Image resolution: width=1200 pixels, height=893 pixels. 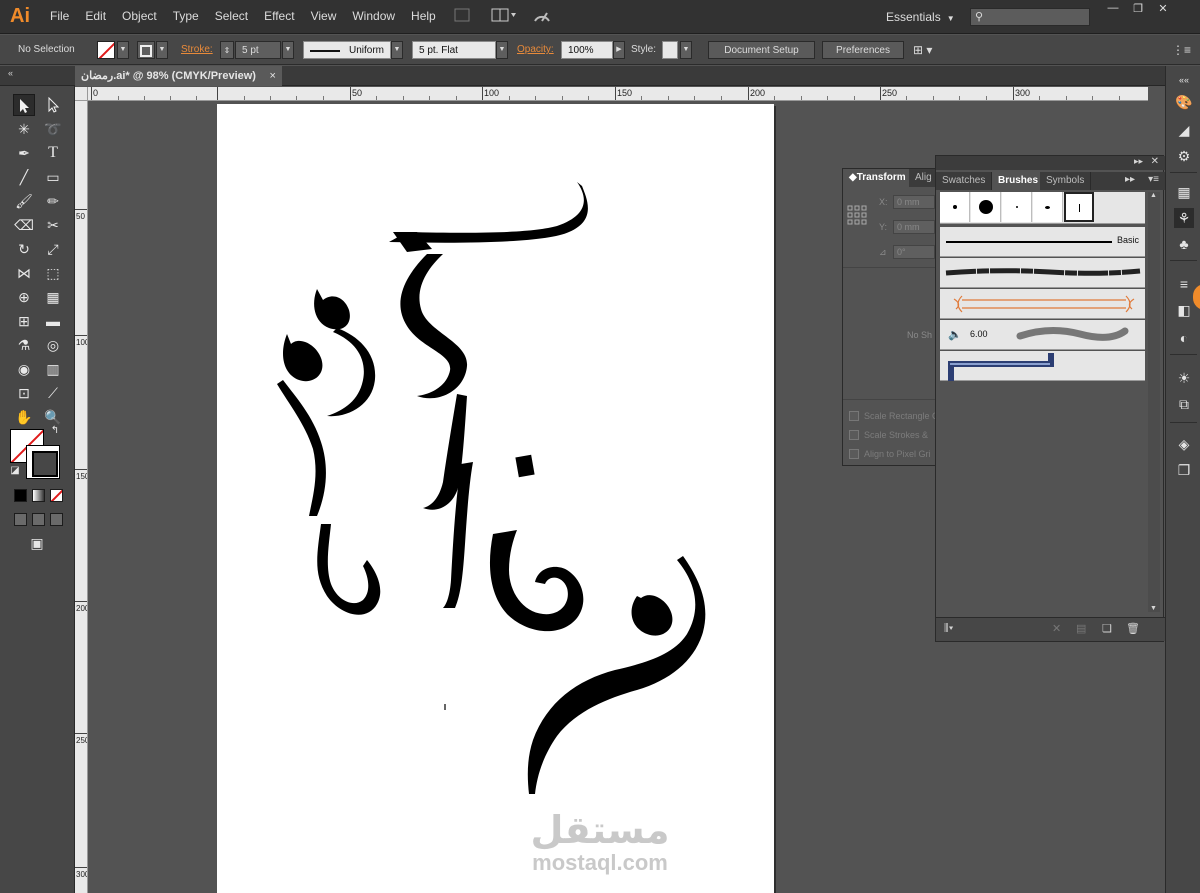 I want to click on swatches-icon: ▦, so click(x=1184, y=192).